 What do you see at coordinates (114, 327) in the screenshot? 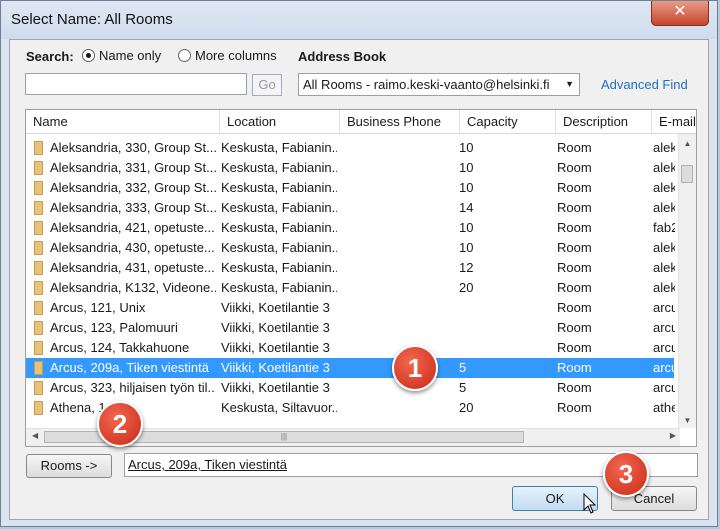
I see `cell-name: Arcus, 123, Palomuuri` at bounding box center [114, 327].